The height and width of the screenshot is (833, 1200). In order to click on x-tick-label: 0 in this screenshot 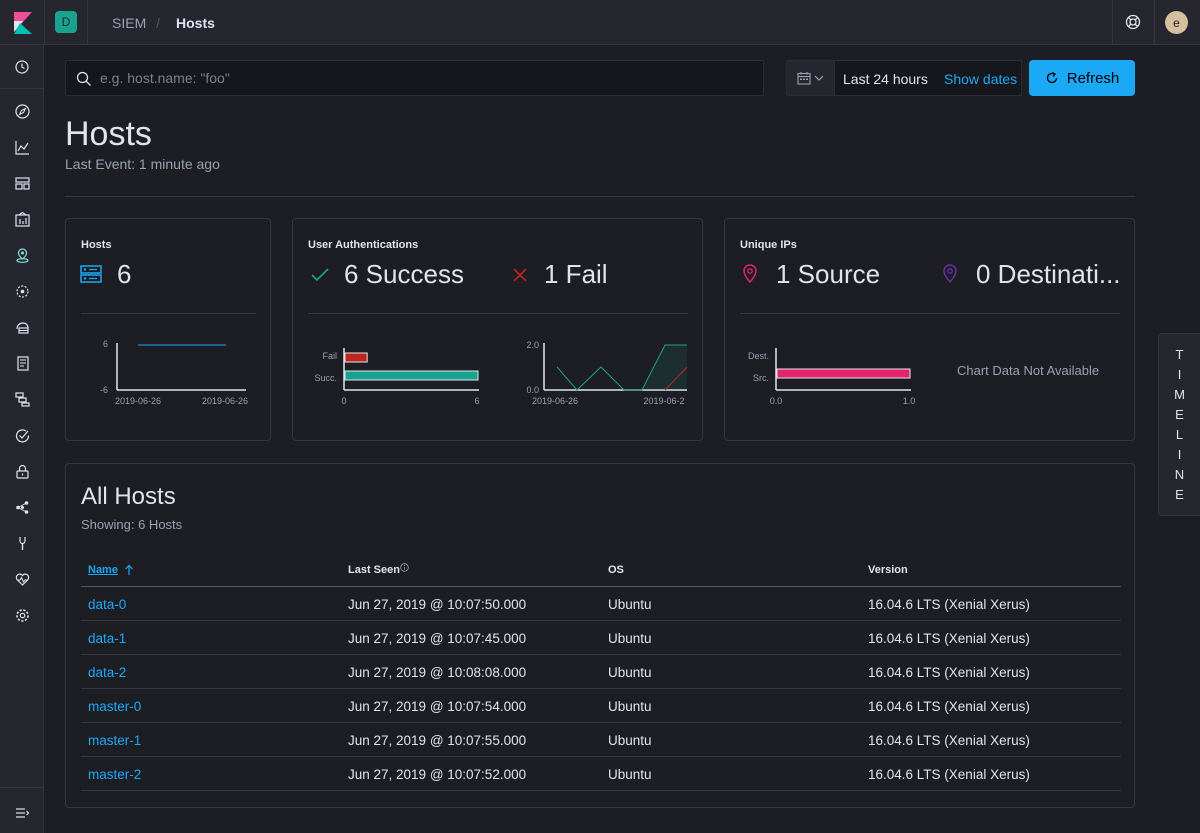, I will do `click(343, 401)`.